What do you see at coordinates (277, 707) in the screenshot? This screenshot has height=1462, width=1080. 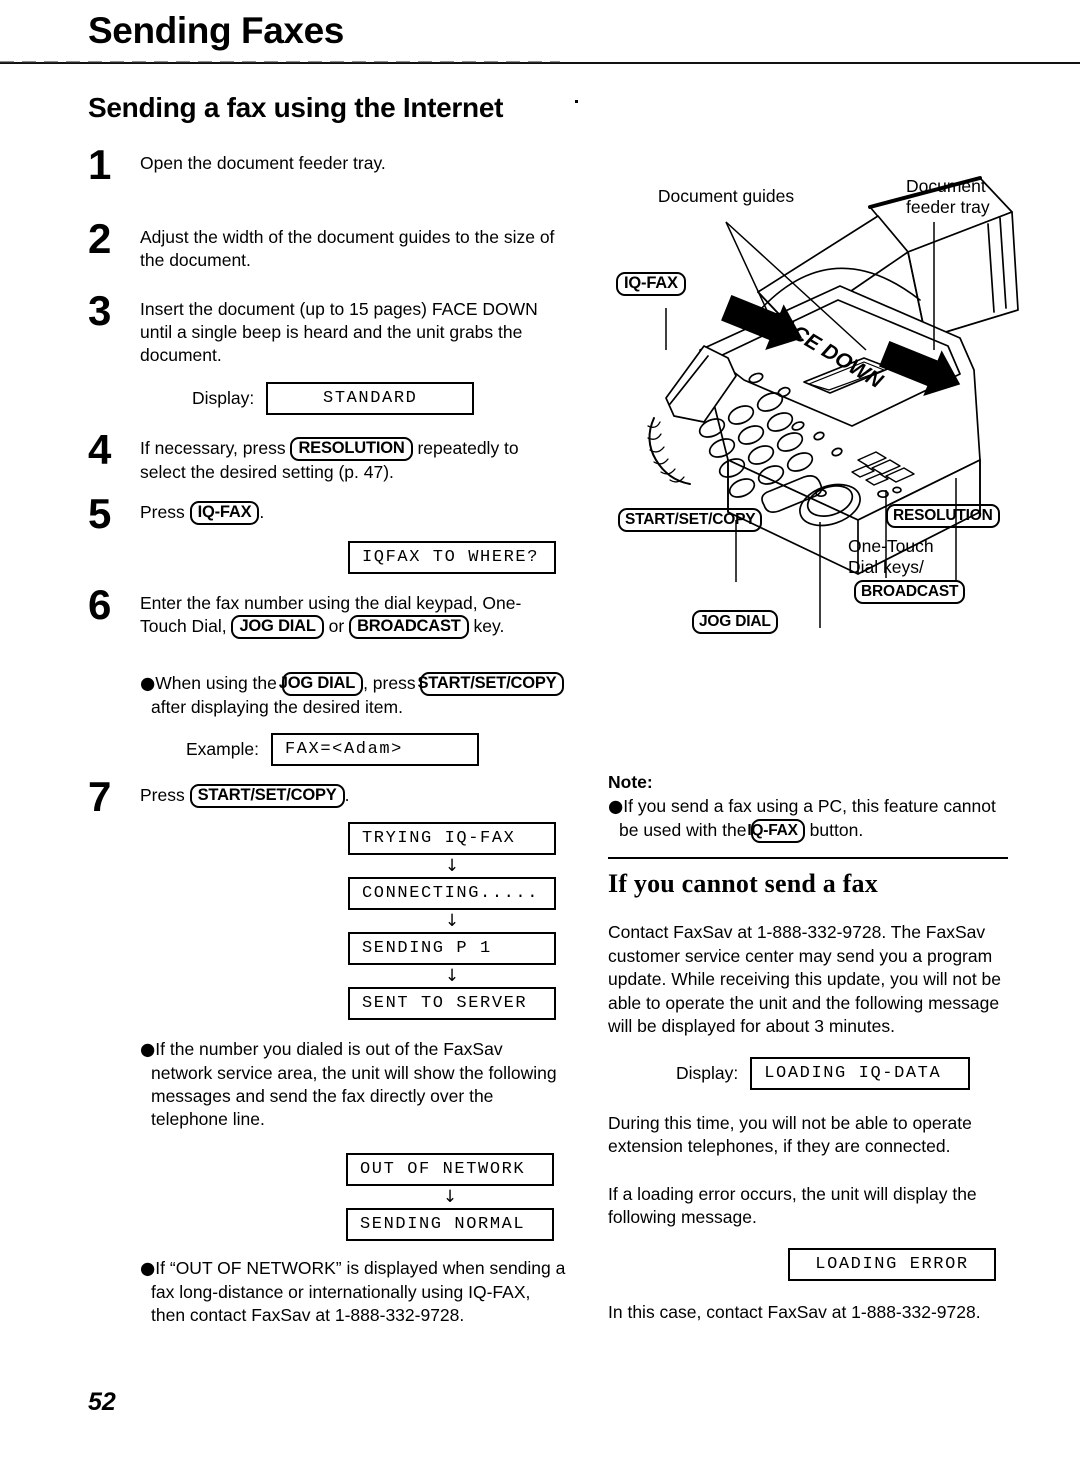 I see `bullet-after: after displaying the desired item.` at bounding box center [277, 707].